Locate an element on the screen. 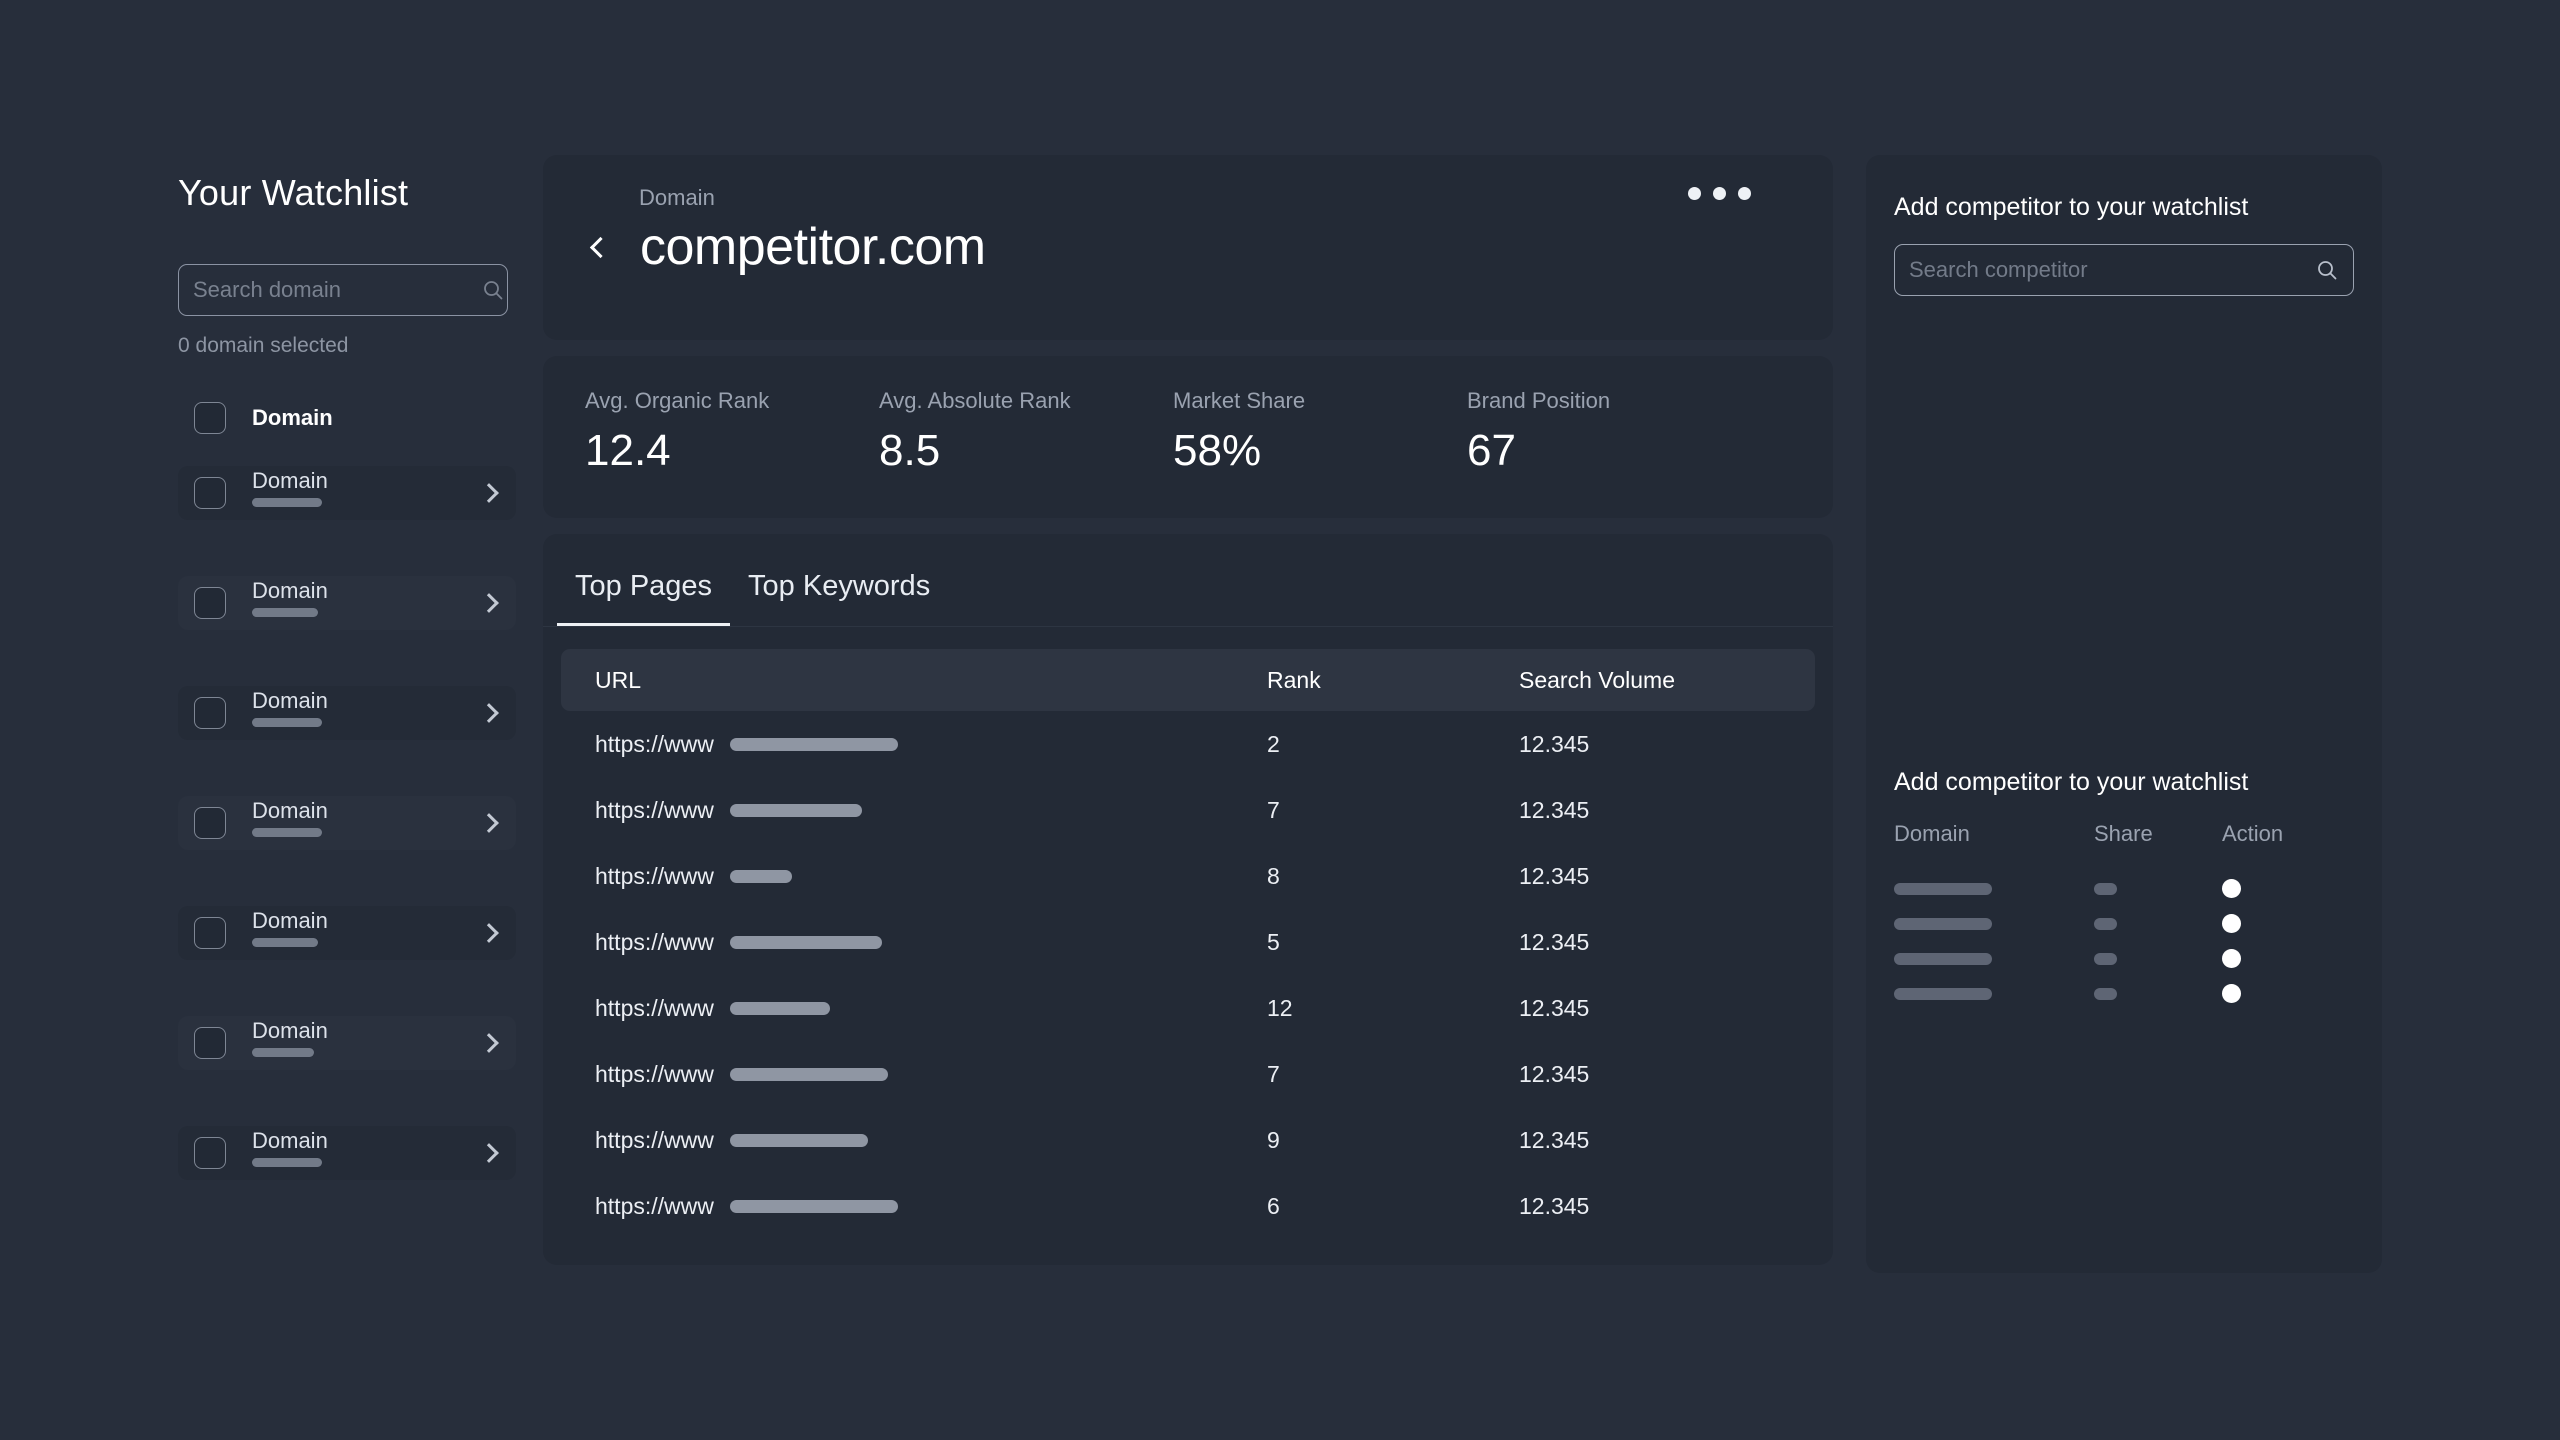 Image resolution: width=2560 pixels, height=1440 pixels. competitor-rows is located at coordinates (2124, 941).